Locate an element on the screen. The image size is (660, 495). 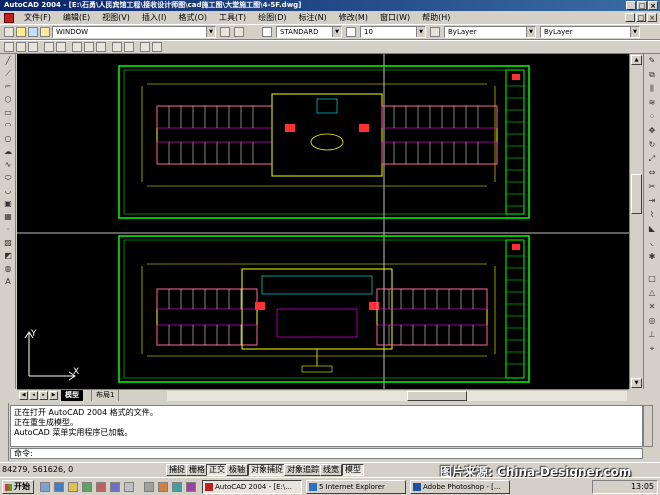
ellipse-arc-icon: ◡ is located at coordinates (8, 191).